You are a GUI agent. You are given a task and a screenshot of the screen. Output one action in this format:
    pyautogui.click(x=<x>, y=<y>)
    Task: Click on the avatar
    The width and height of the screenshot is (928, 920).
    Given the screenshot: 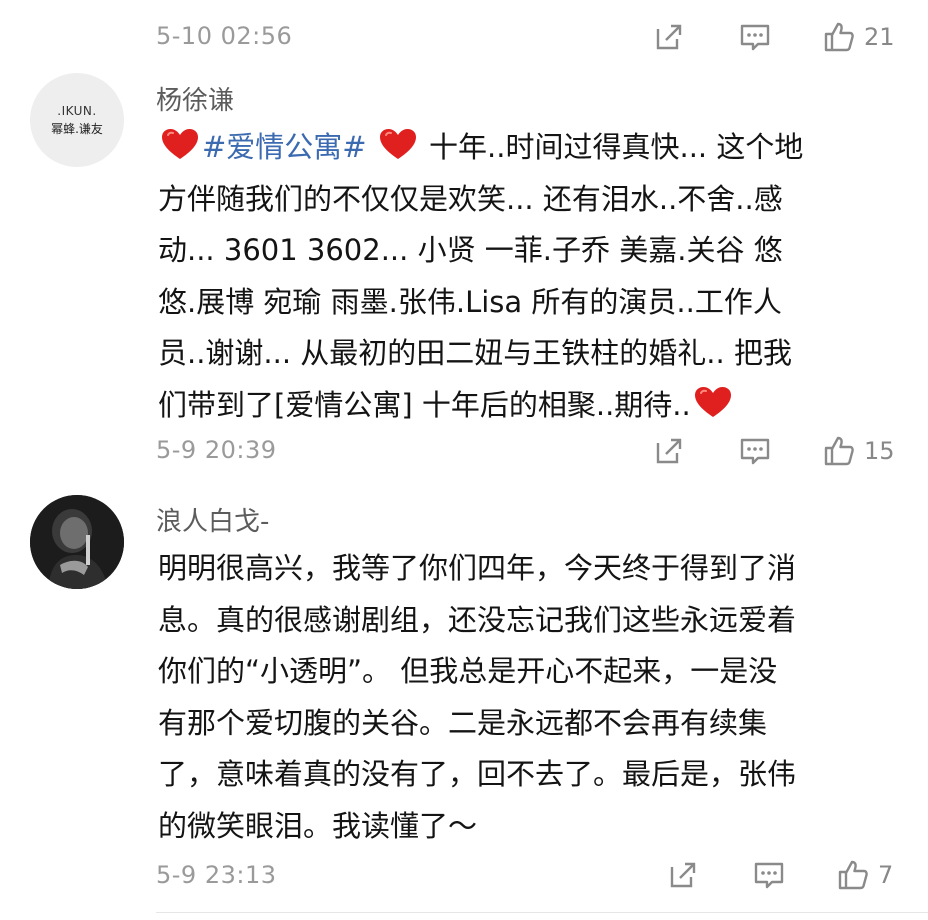 What is the action you would take?
    pyautogui.click(x=77, y=542)
    